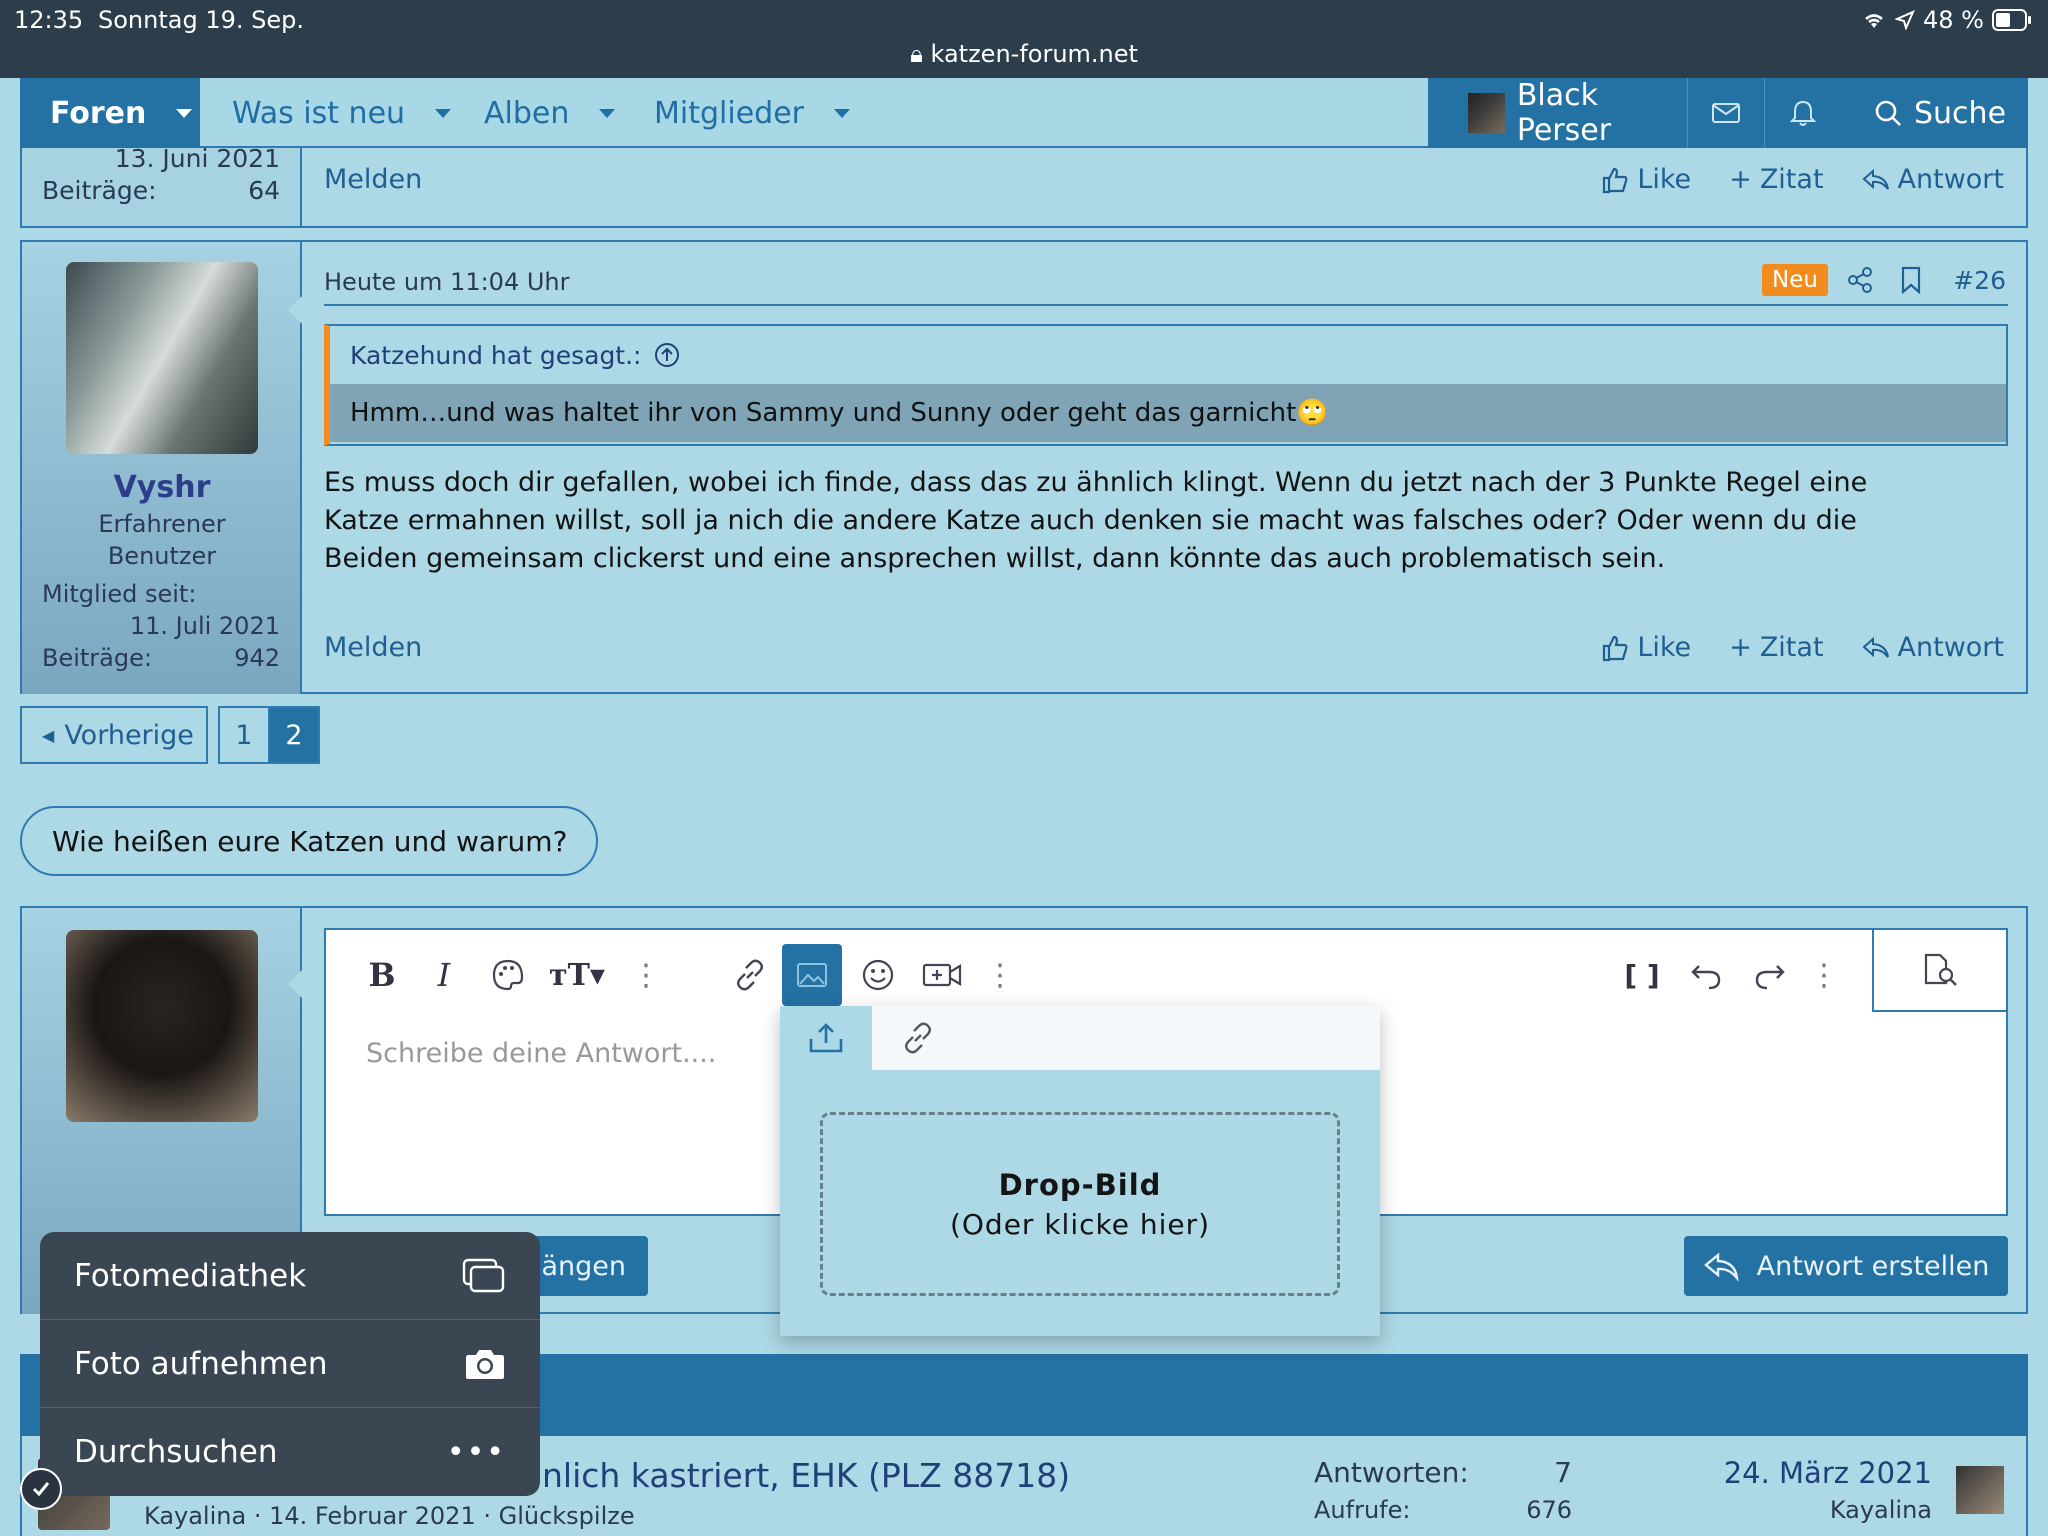 This screenshot has width=2048, height=1536. Describe the element at coordinates (496, 355) in the screenshot. I see `quote-author: Katzehund hat gesagt.:` at that location.